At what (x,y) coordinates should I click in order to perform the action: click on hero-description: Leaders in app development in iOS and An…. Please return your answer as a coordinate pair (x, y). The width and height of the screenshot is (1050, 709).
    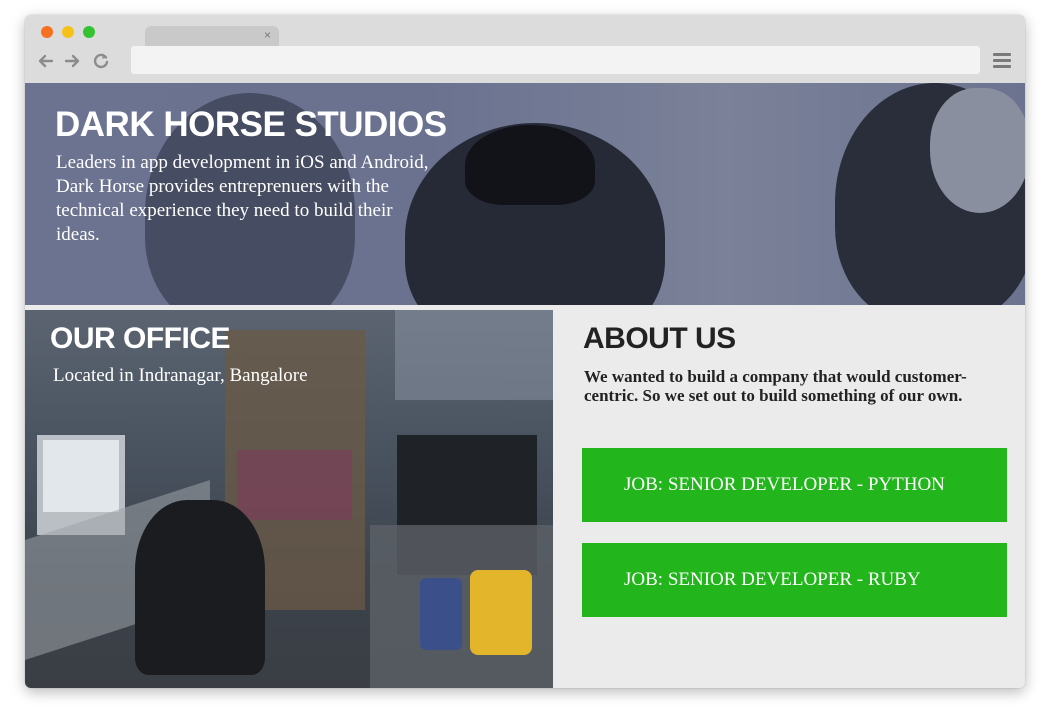
    Looking at the image, I should click on (242, 198).